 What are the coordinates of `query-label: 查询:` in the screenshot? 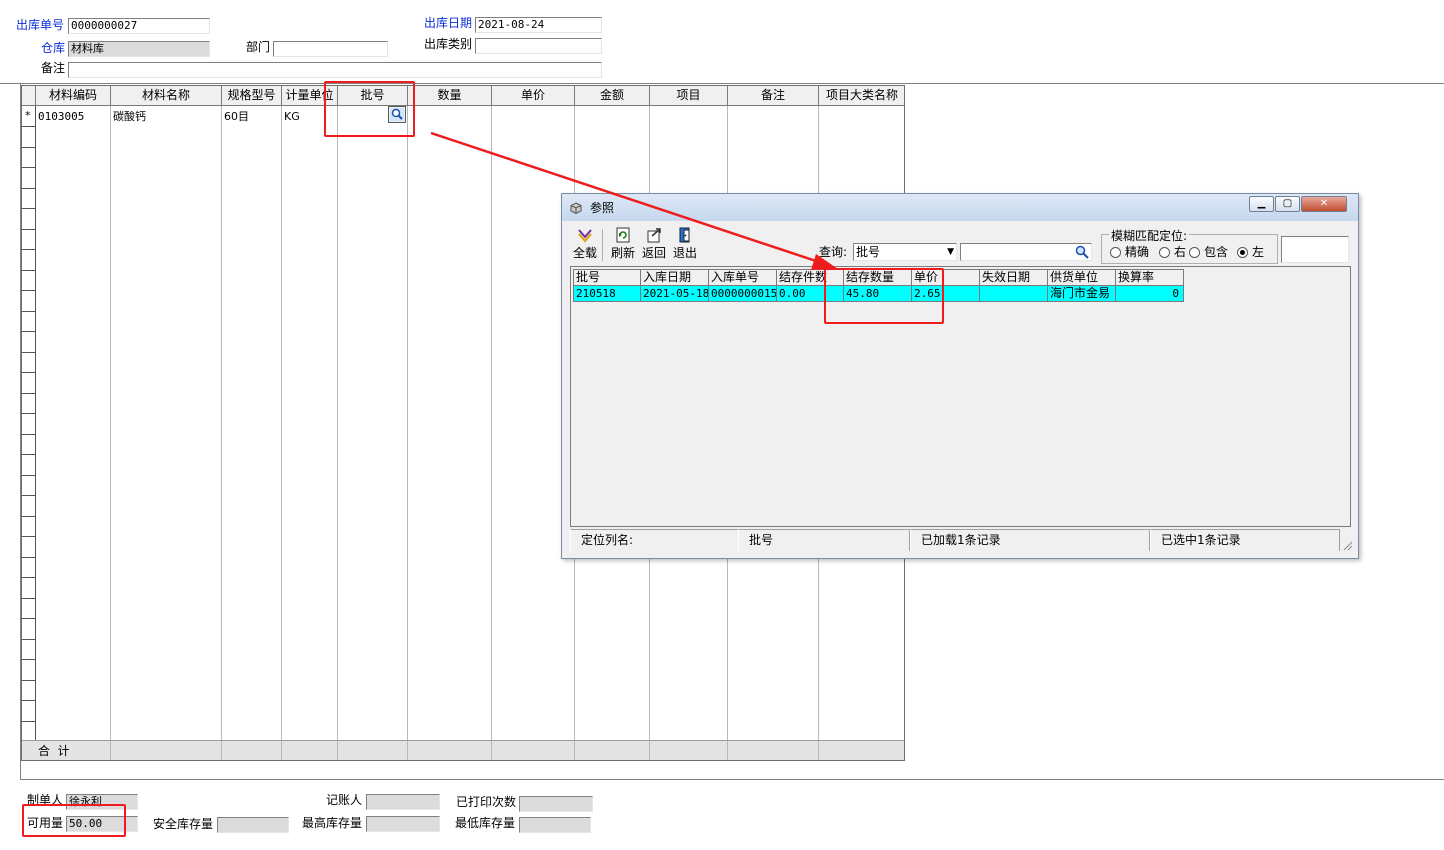 It's located at (833, 252).